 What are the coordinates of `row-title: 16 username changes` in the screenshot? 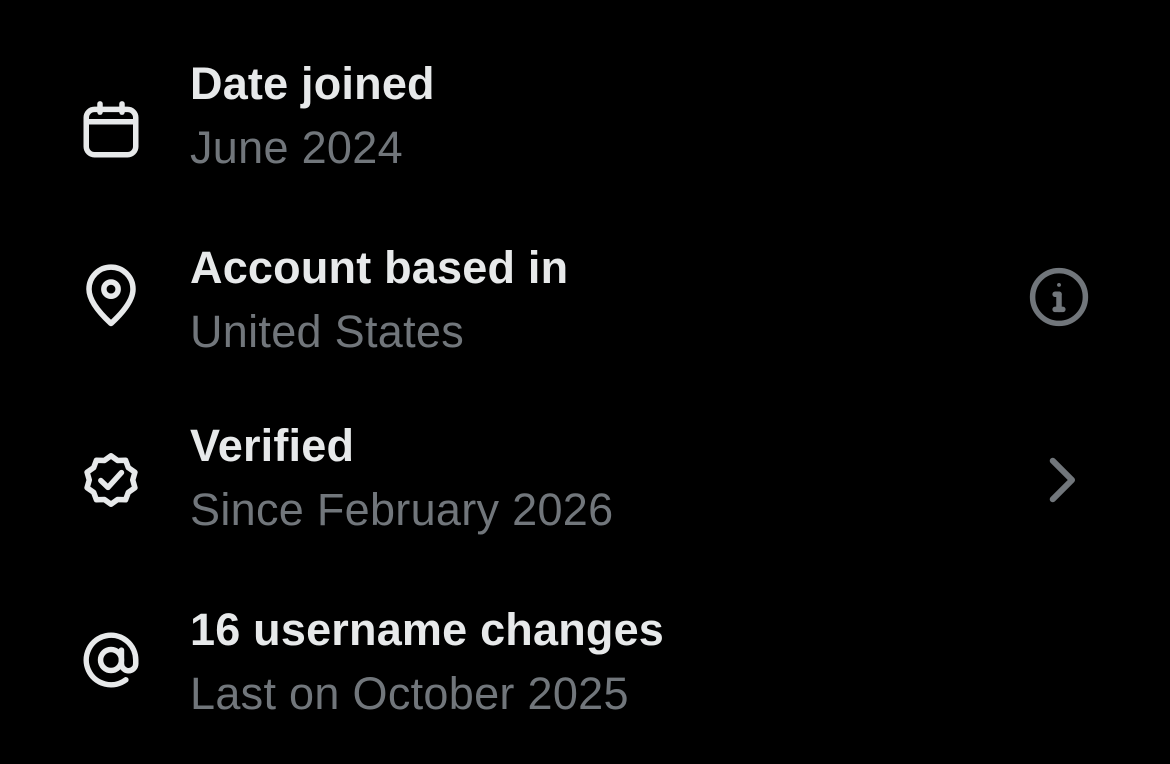 It's located at (427, 629).